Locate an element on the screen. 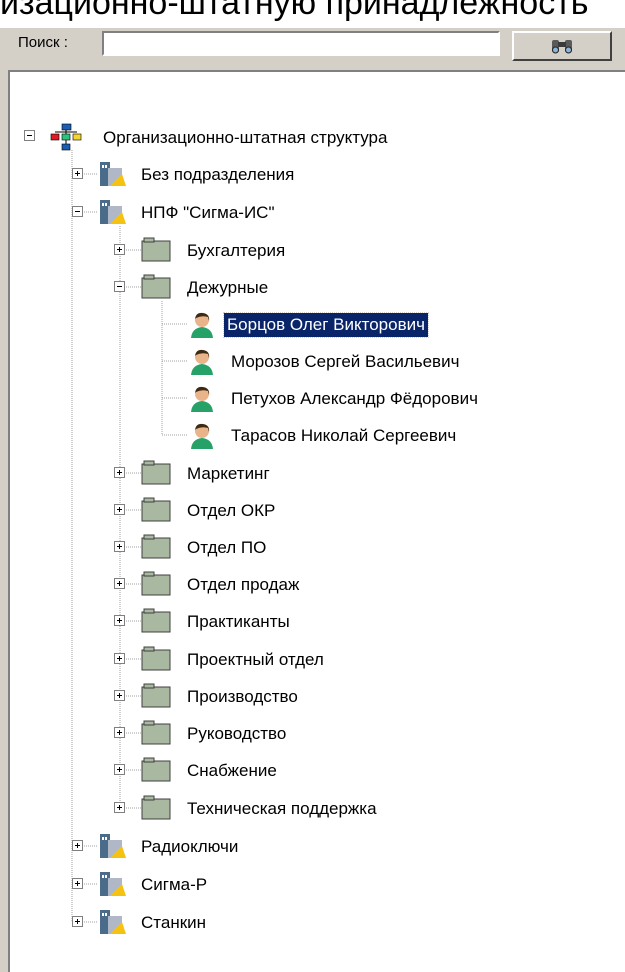 This screenshot has height=972, width=625. collapse-root-icon is located at coordinates (29, 135).